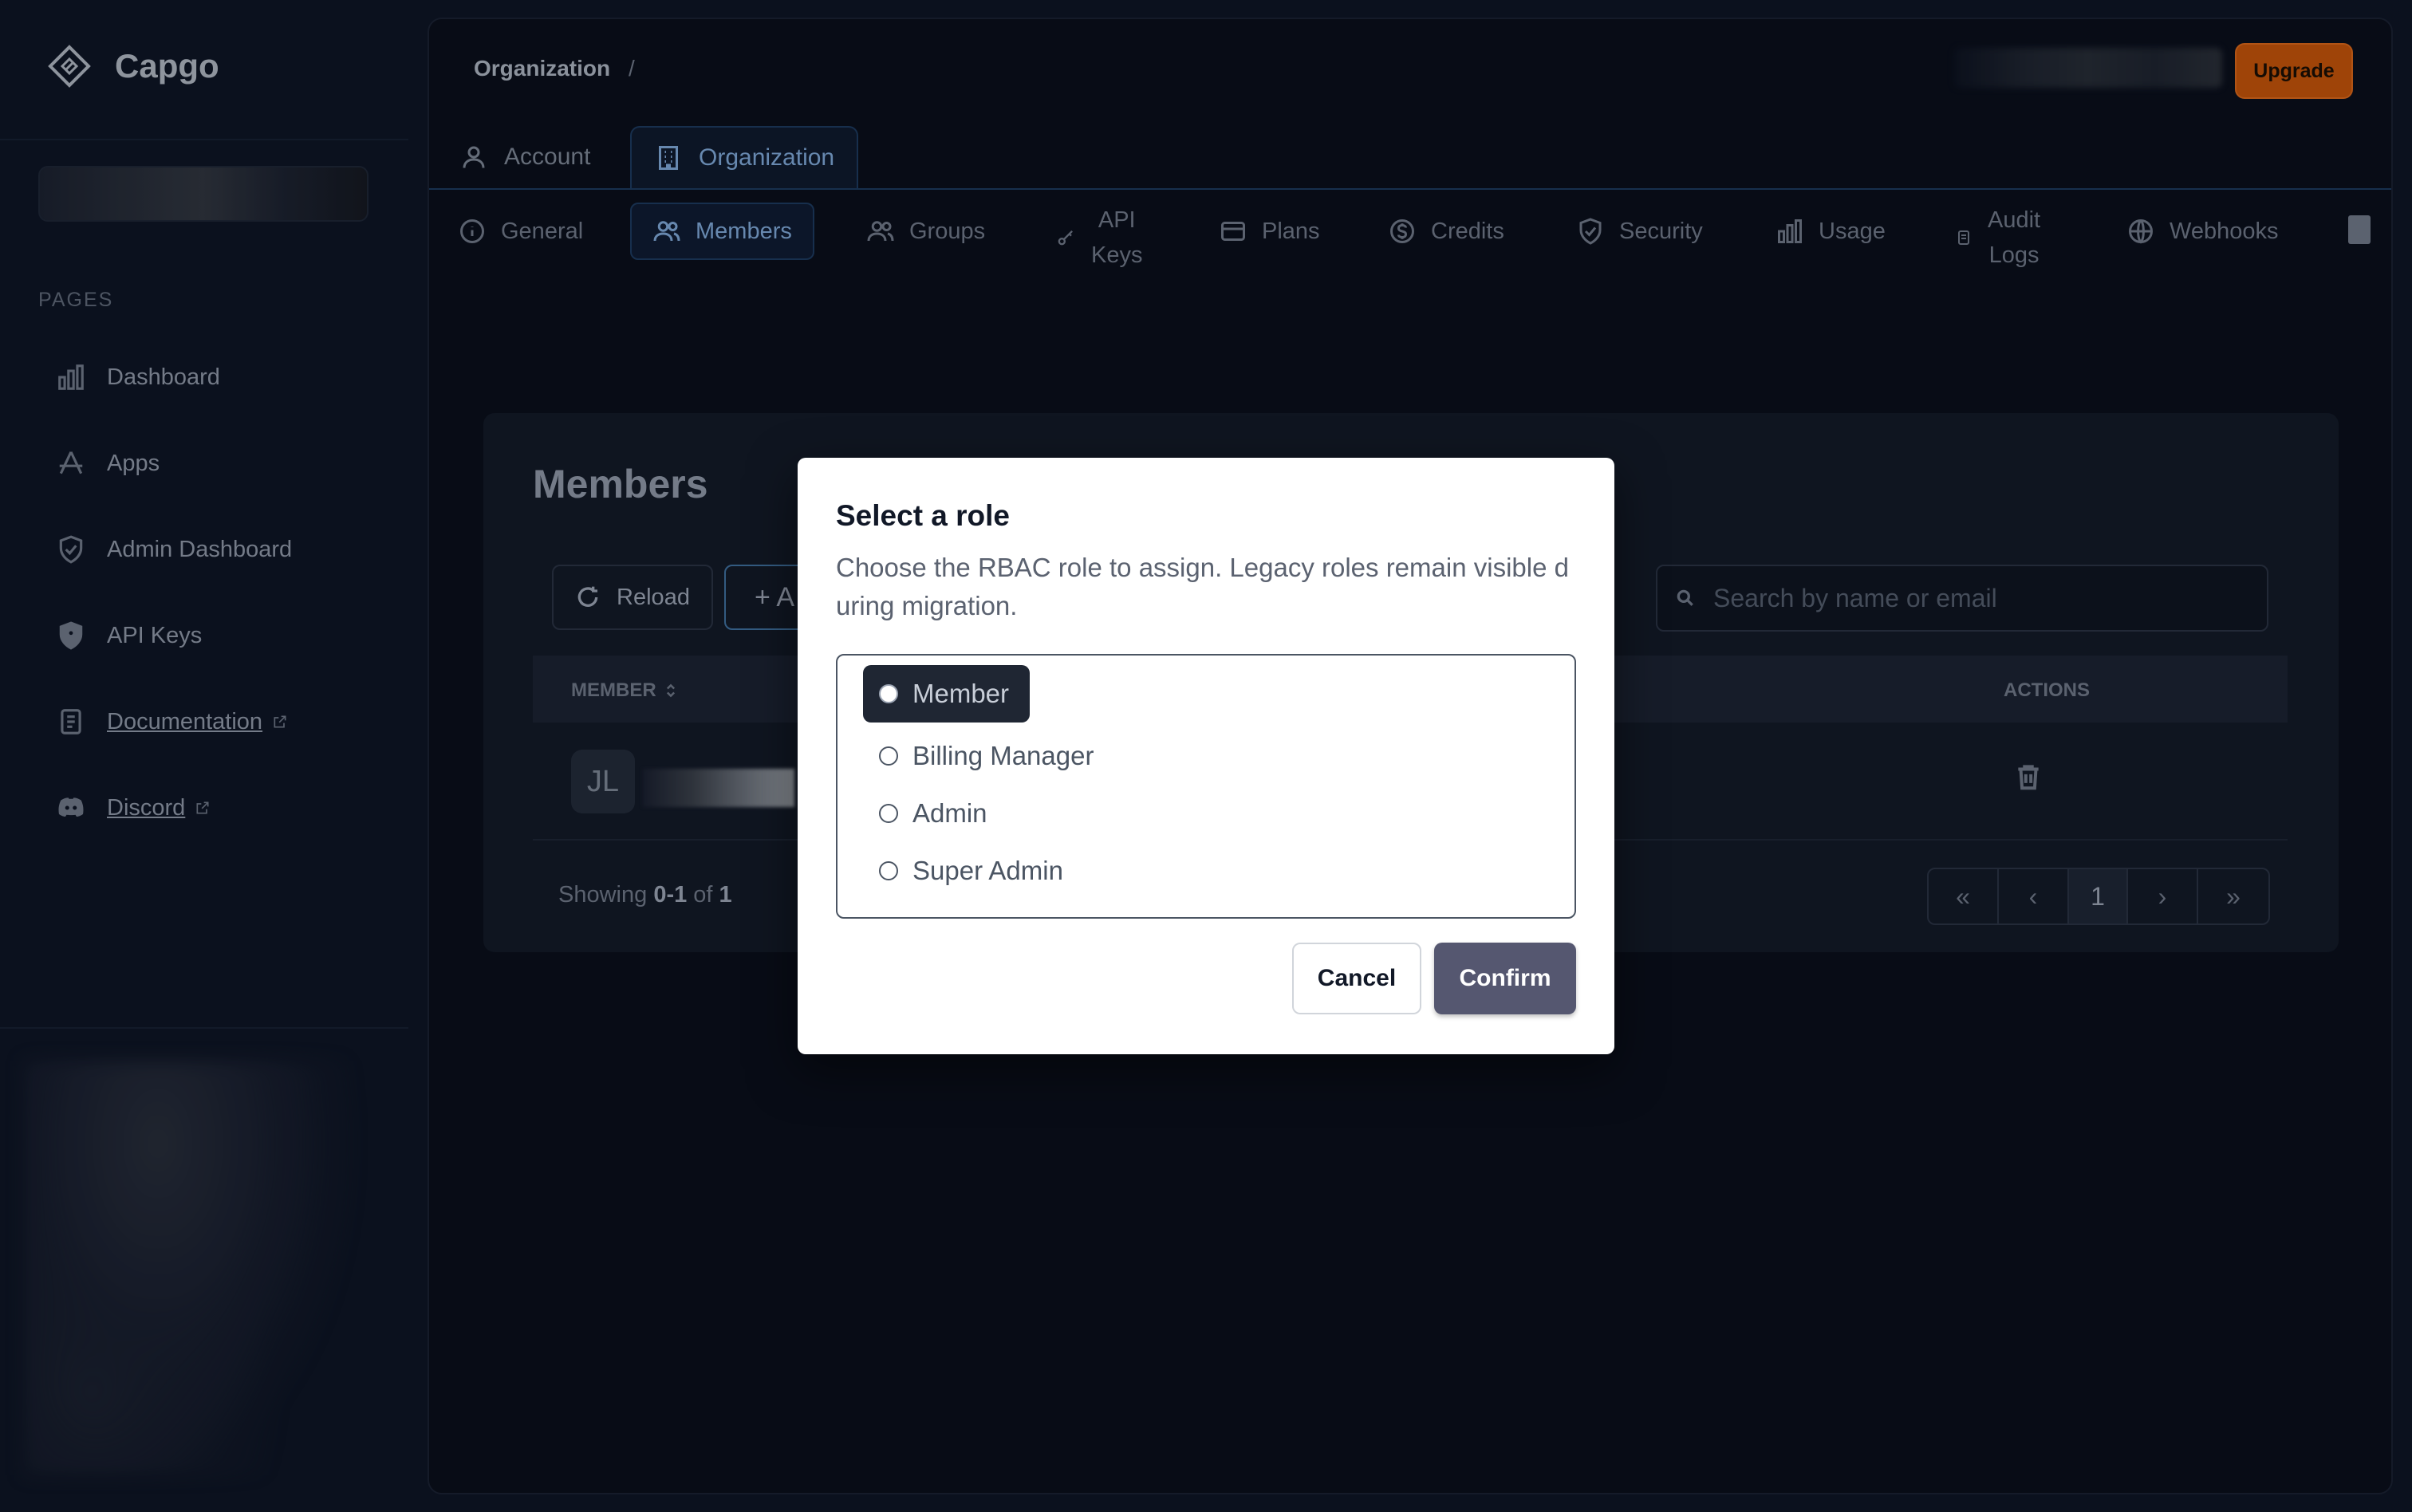 The image size is (2412, 1512). I want to click on role-label: Admin, so click(950, 813).